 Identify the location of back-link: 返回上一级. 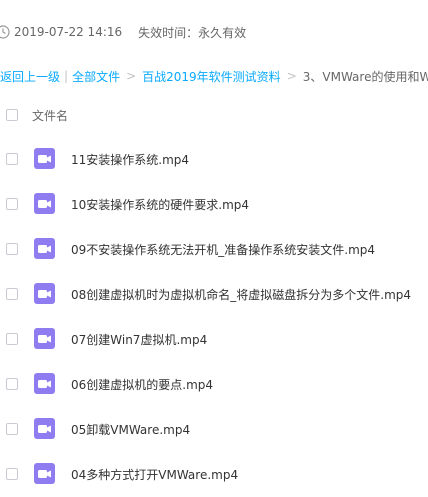
(30, 76).